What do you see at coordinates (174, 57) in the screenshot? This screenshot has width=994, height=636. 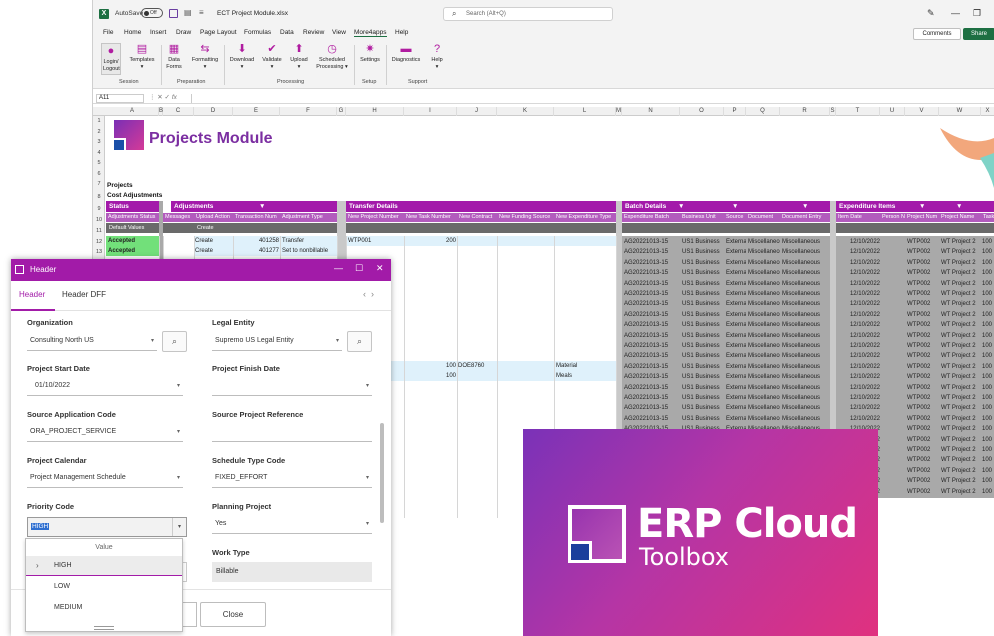 I see `data-forms-button: ▦ Data Forms` at bounding box center [174, 57].